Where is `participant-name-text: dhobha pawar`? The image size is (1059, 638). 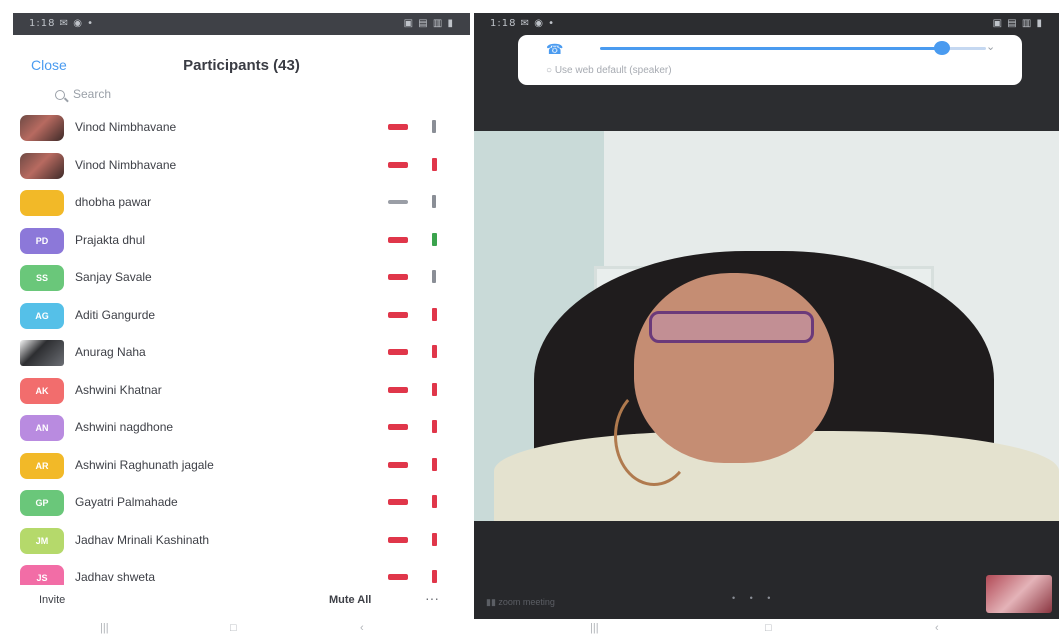
participant-name-text: dhobha pawar is located at coordinates (113, 202).